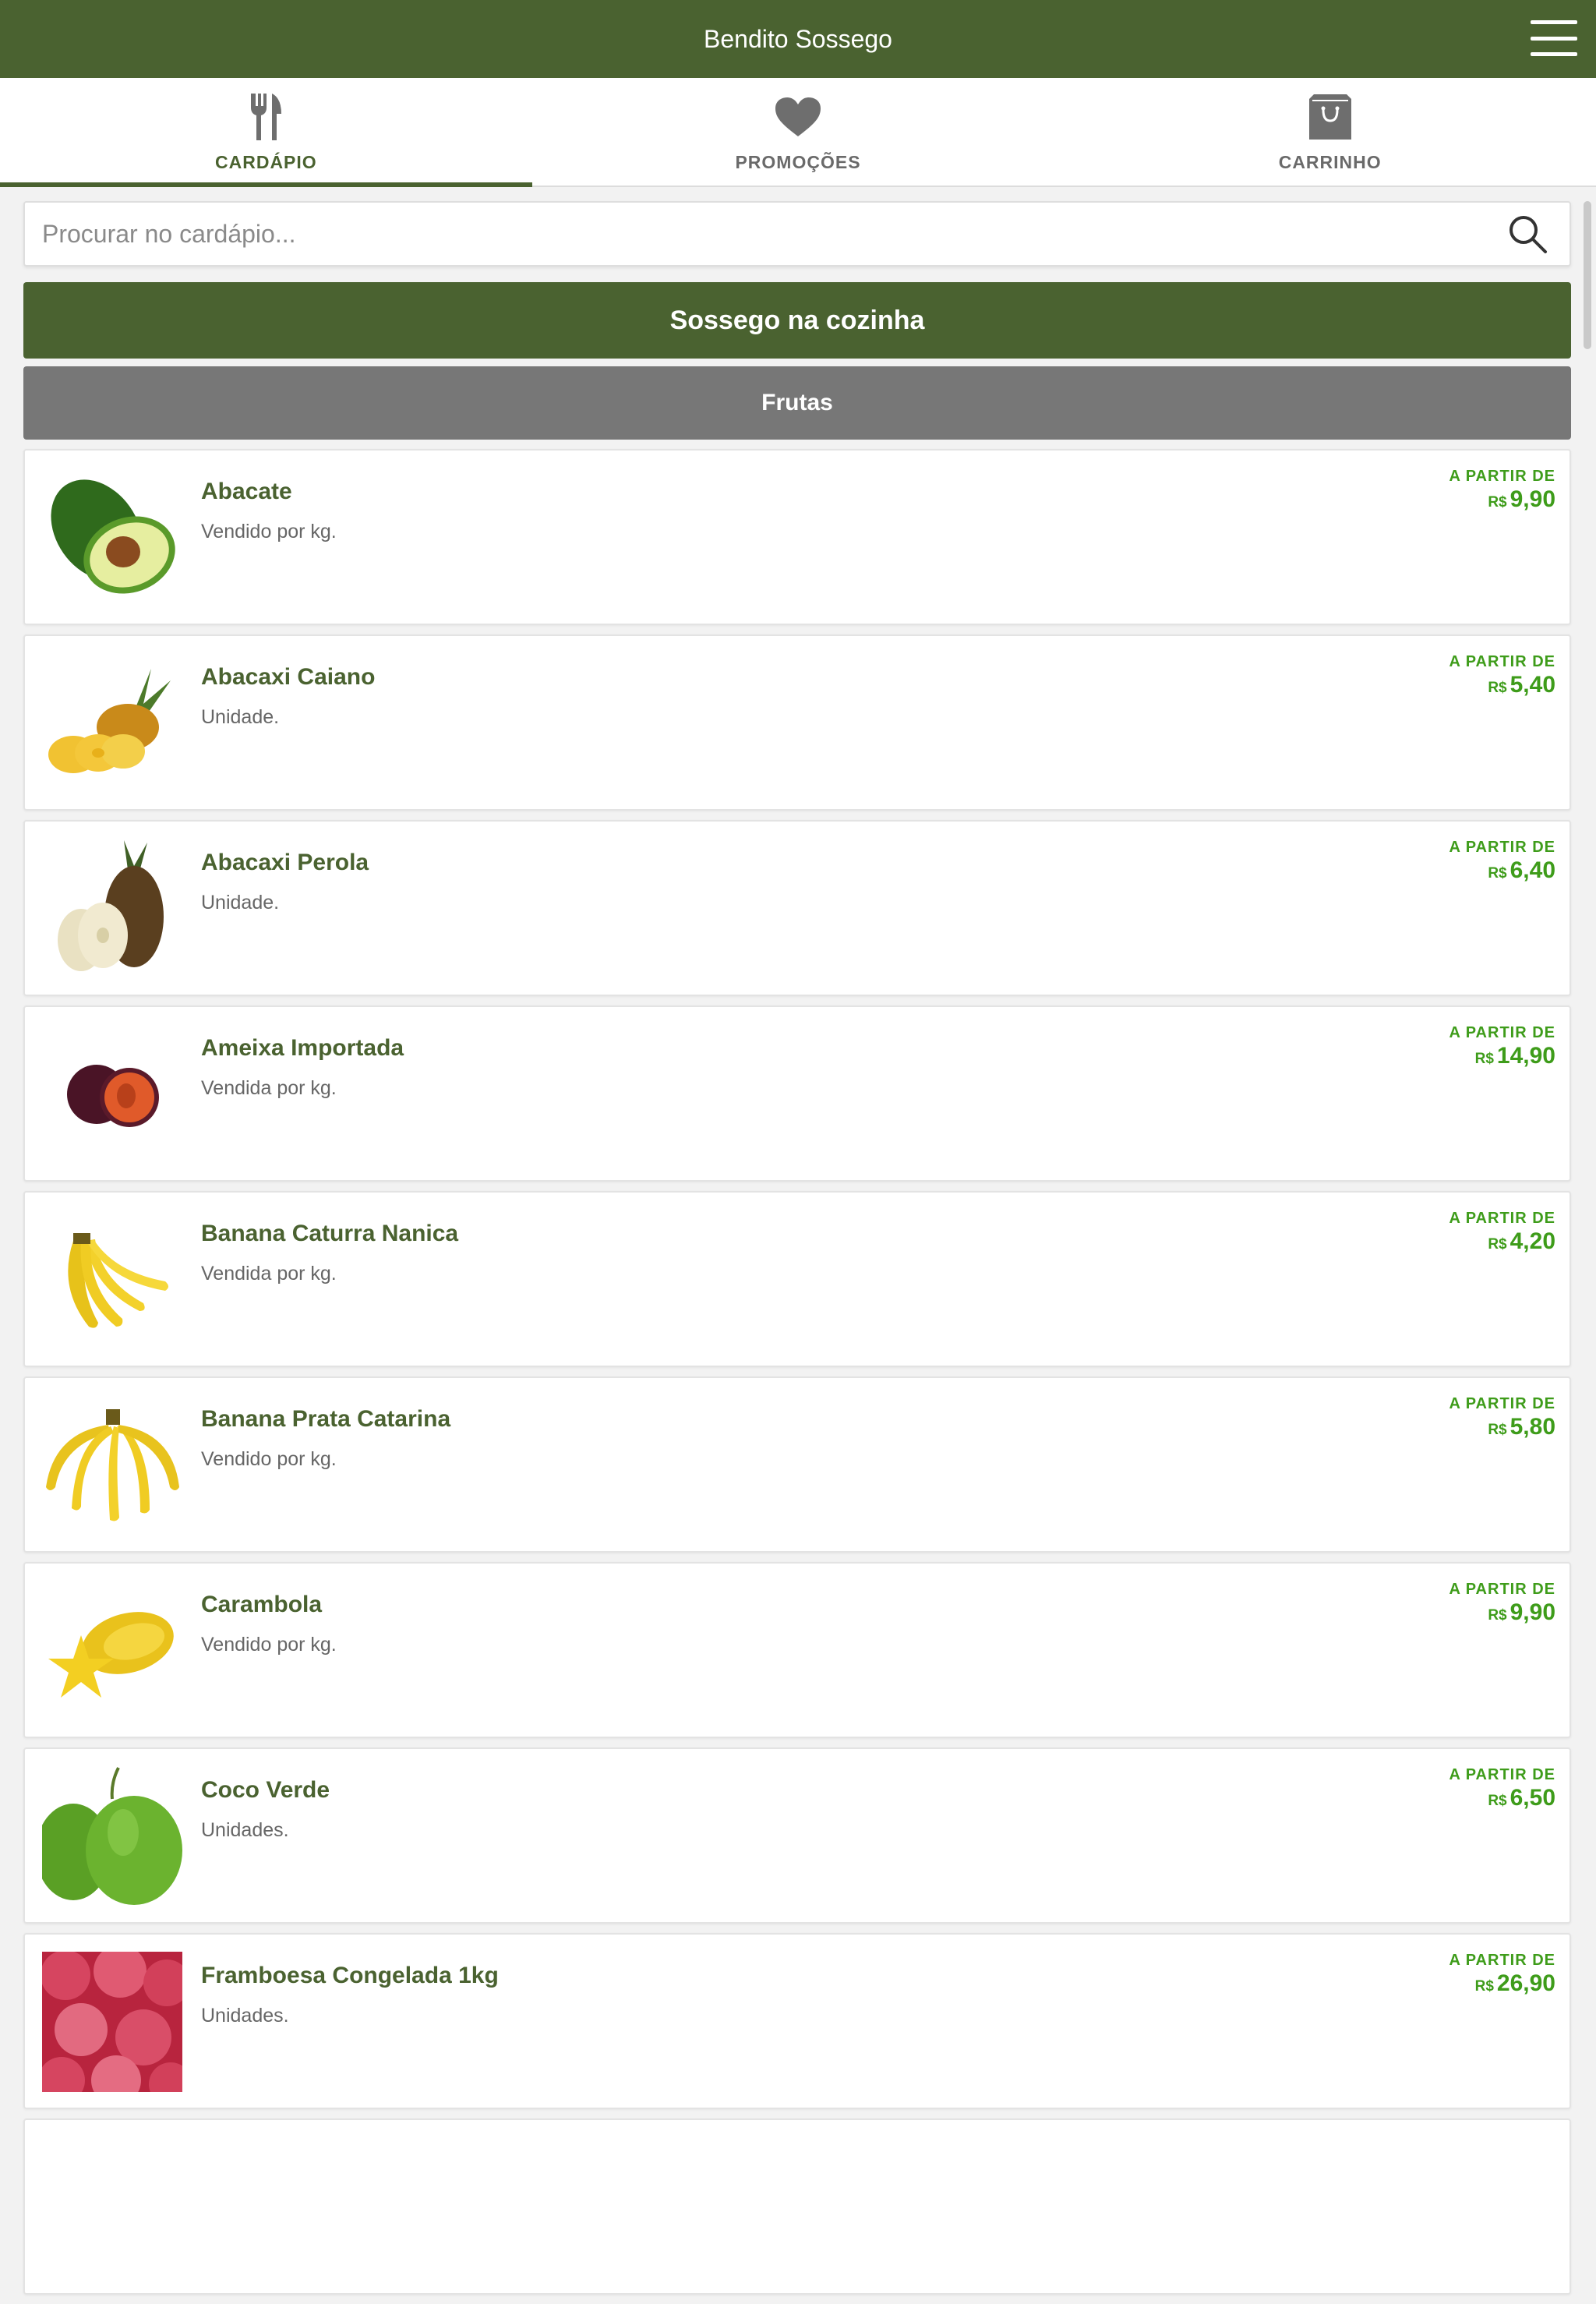  What do you see at coordinates (246, 491) in the screenshot?
I see `product-name: Abacate` at bounding box center [246, 491].